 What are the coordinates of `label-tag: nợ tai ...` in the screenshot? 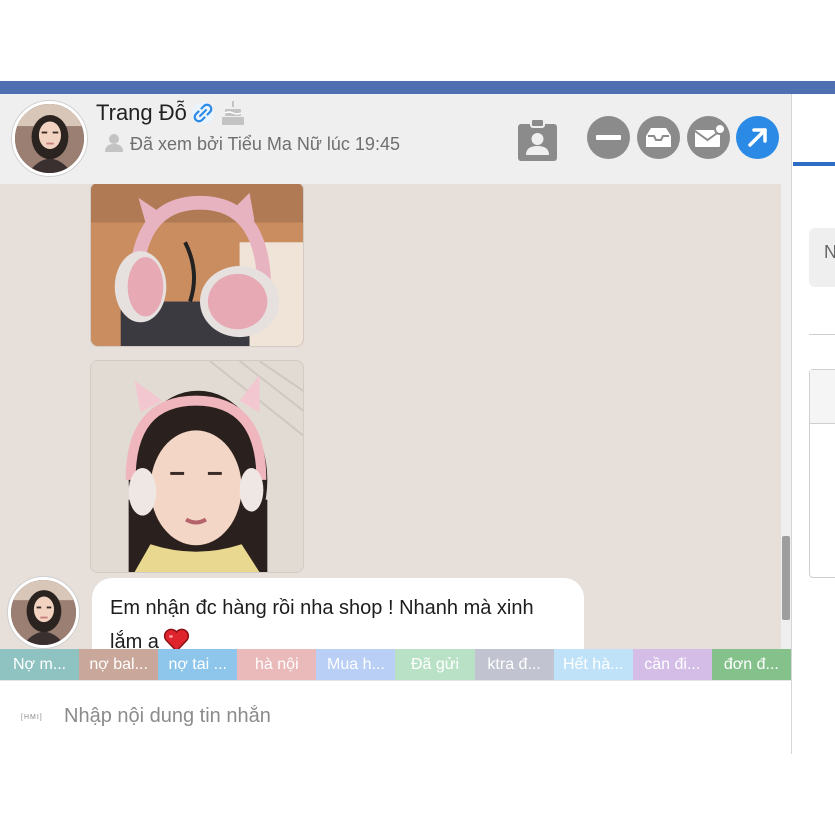 It's located at (198, 664).